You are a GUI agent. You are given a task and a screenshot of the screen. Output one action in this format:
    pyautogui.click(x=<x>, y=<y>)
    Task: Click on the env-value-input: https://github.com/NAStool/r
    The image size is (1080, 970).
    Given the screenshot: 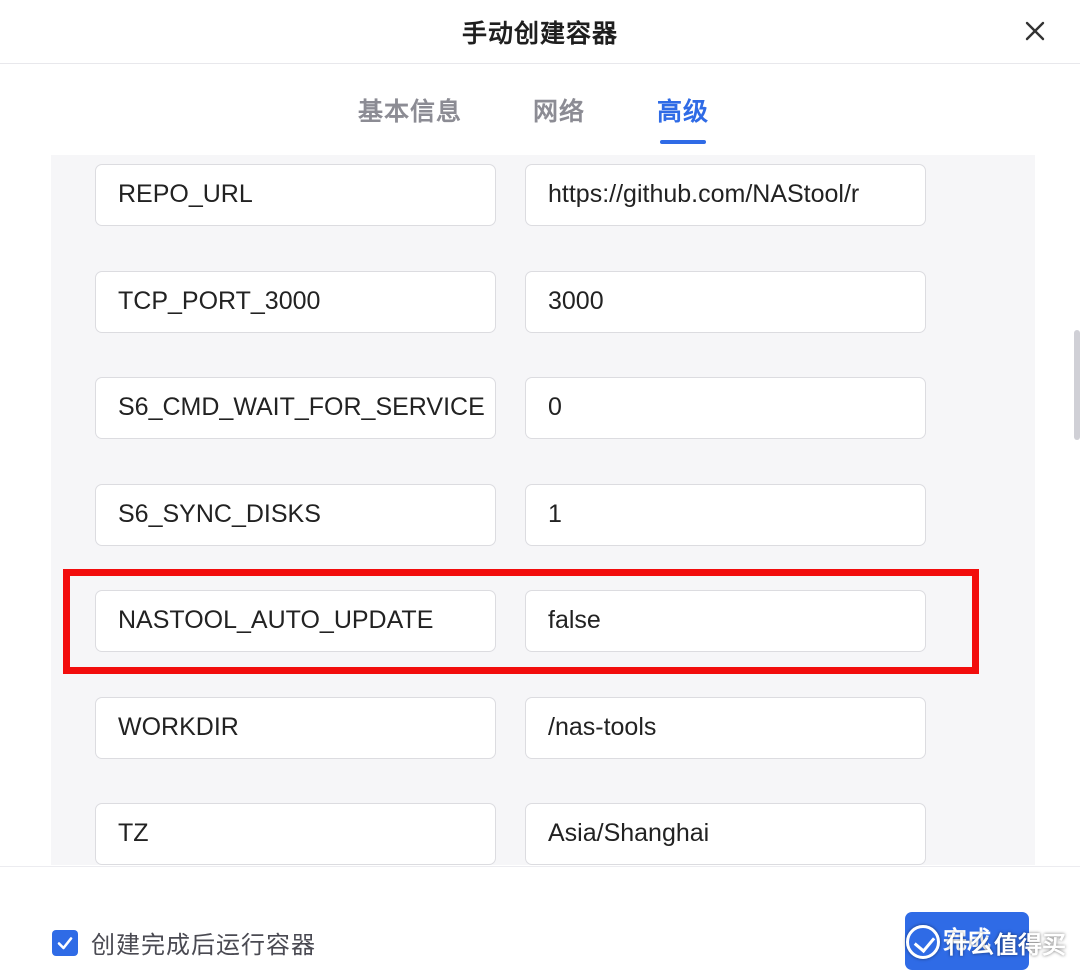 What is the action you would take?
    pyautogui.click(x=725, y=195)
    